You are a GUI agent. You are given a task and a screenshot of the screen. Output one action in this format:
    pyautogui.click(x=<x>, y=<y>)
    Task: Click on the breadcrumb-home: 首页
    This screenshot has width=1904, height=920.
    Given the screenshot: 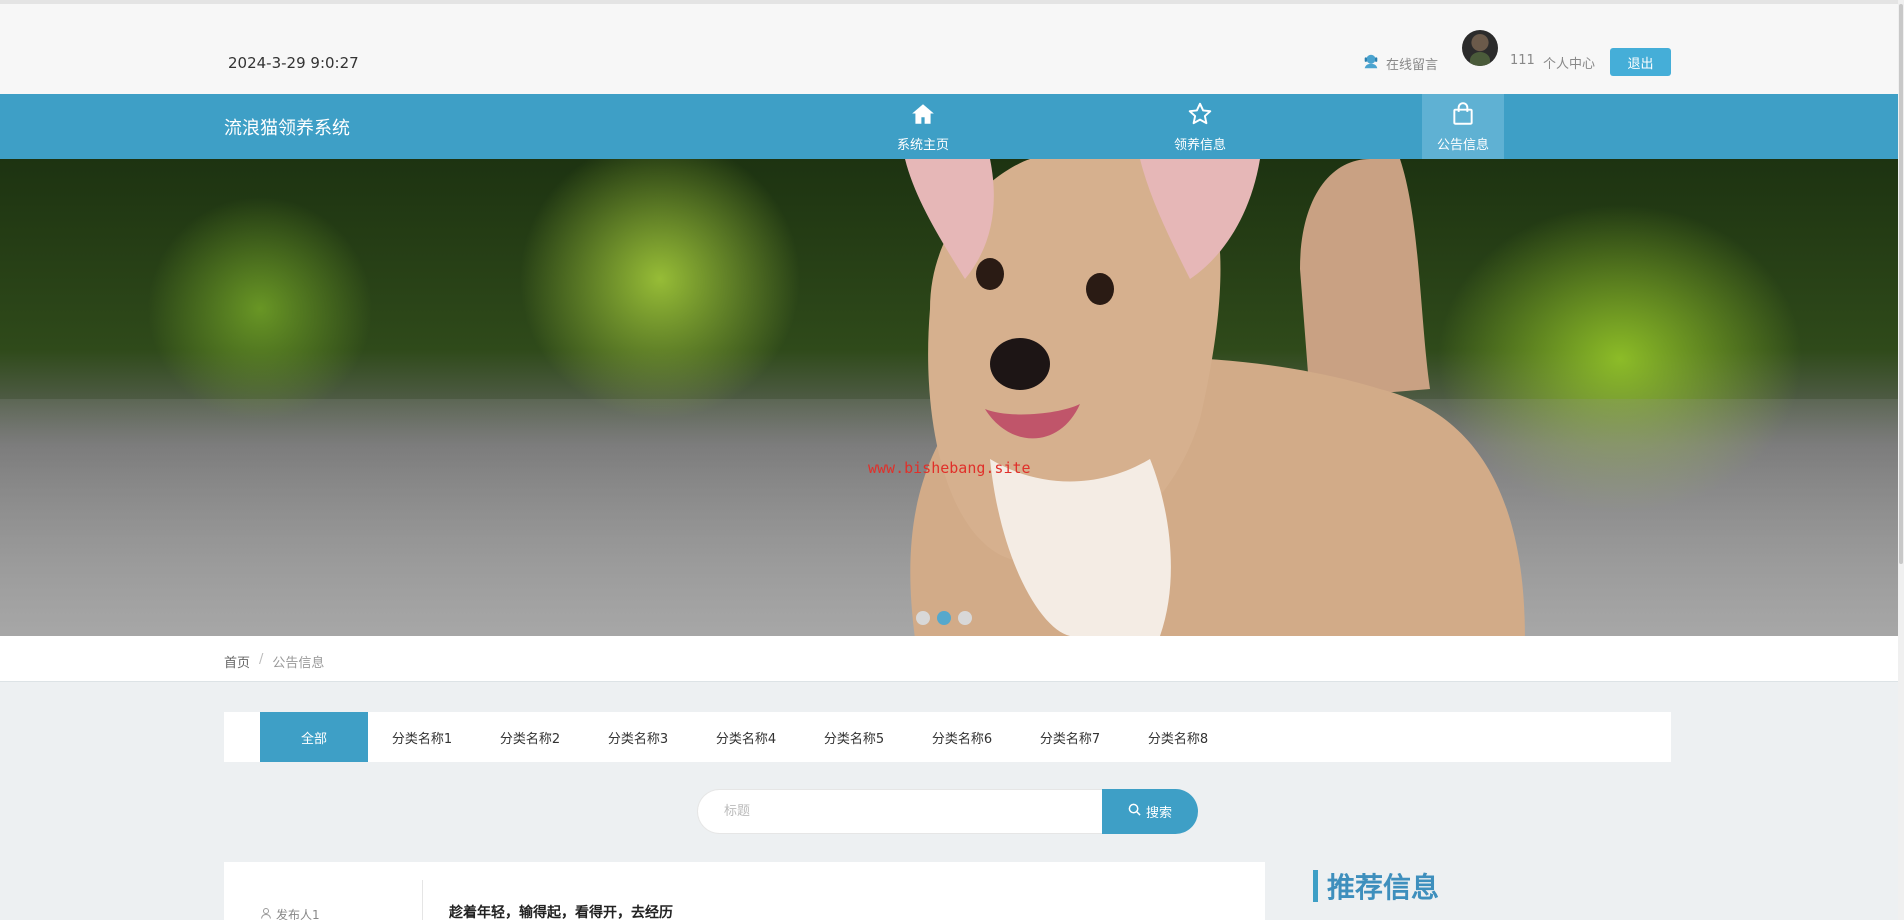 What is the action you would take?
    pyautogui.click(x=237, y=661)
    